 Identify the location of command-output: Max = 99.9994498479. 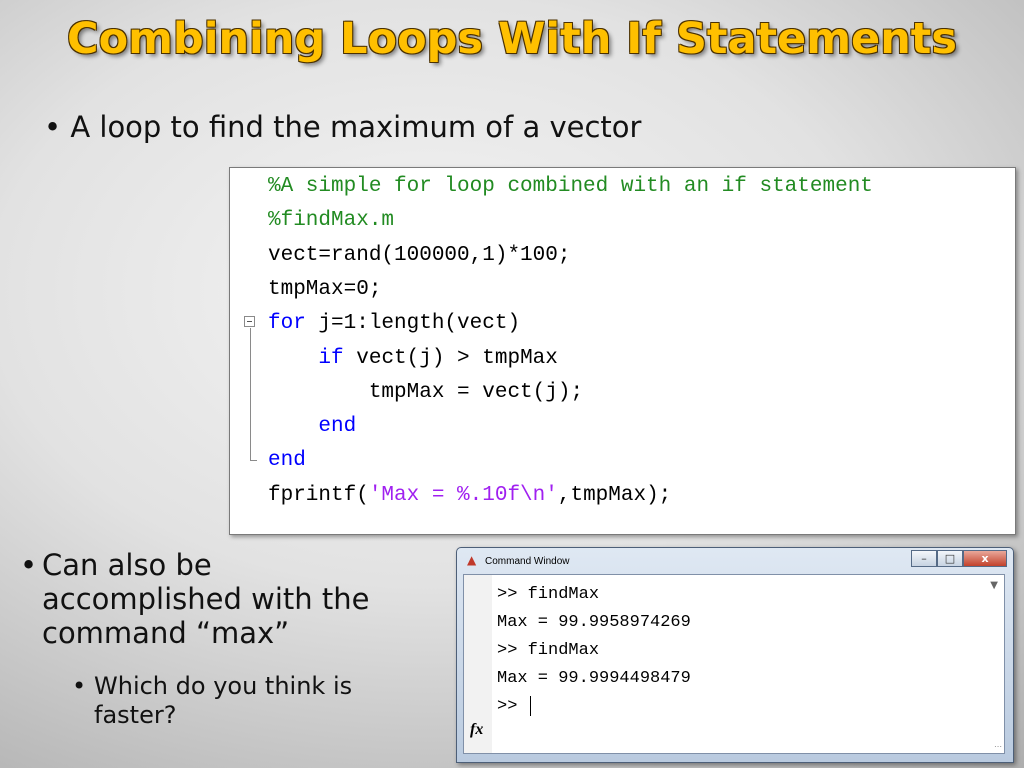
(594, 678).